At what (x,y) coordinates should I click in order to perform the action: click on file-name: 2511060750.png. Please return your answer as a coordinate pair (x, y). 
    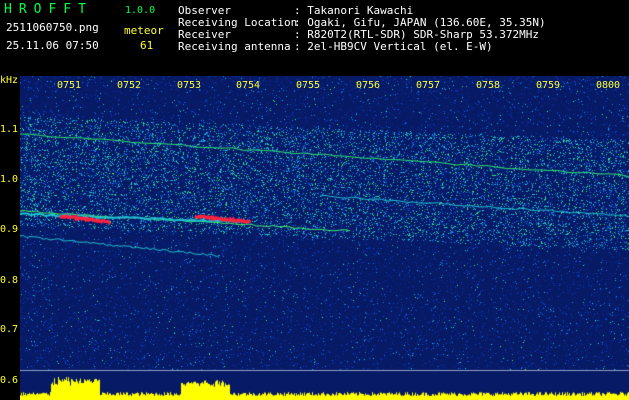
    Looking at the image, I should click on (52, 27).